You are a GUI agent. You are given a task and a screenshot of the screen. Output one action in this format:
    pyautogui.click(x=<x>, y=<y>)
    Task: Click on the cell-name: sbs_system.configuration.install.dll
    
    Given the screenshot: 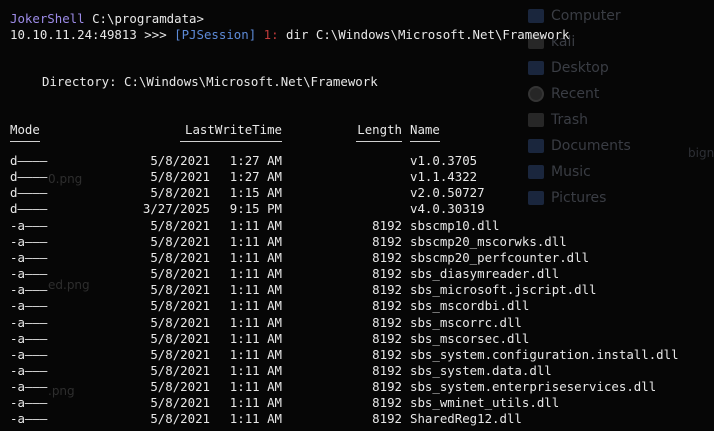 What is the action you would take?
    pyautogui.click(x=544, y=354)
    